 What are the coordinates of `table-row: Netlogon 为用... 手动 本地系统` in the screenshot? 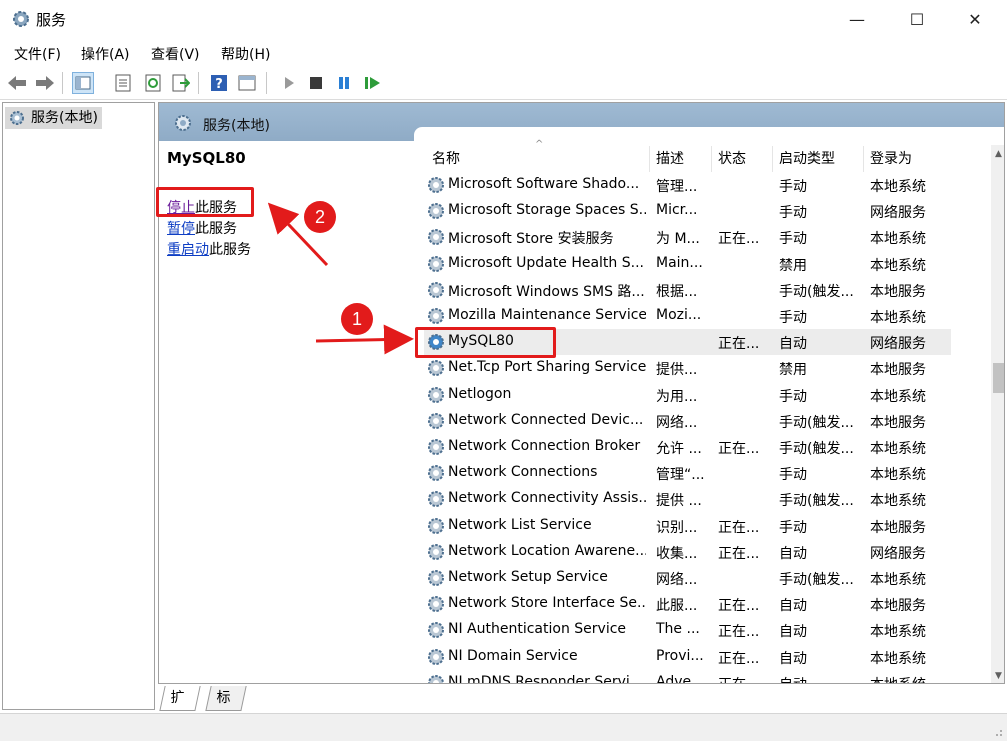 It's located at (687, 395).